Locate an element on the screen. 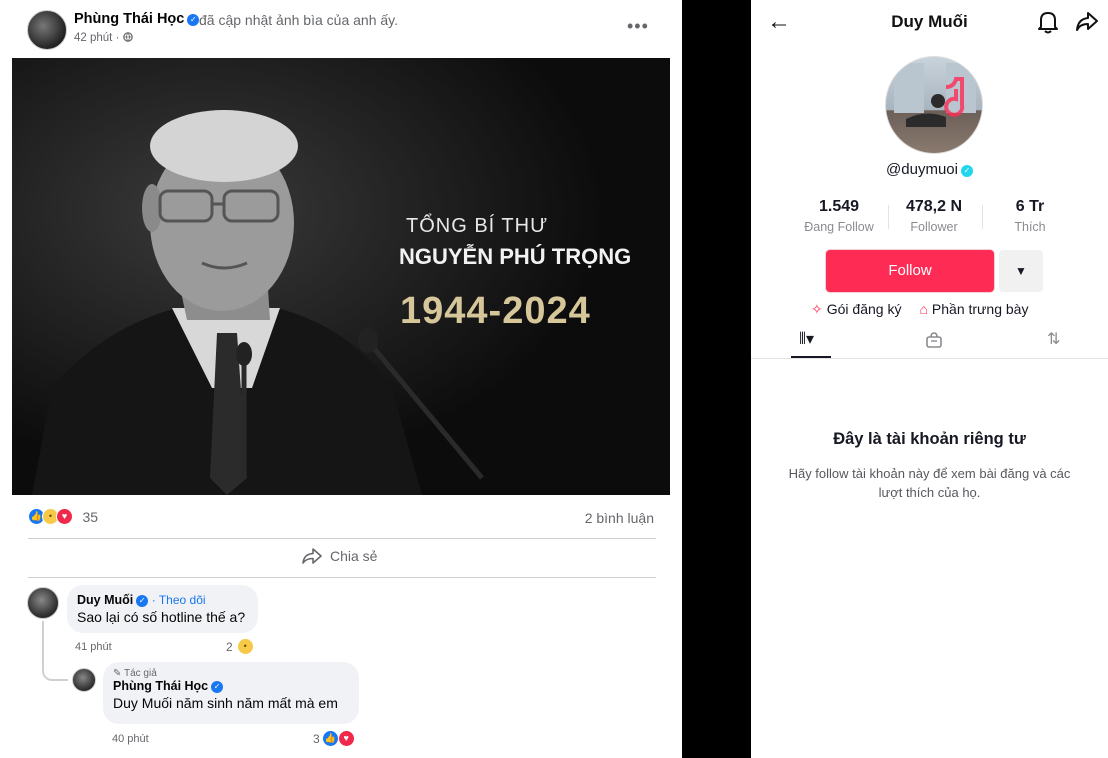 Image resolution: width=1108 pixels, height=758 pixels. globe-icon is located at coordinates (127, 37).